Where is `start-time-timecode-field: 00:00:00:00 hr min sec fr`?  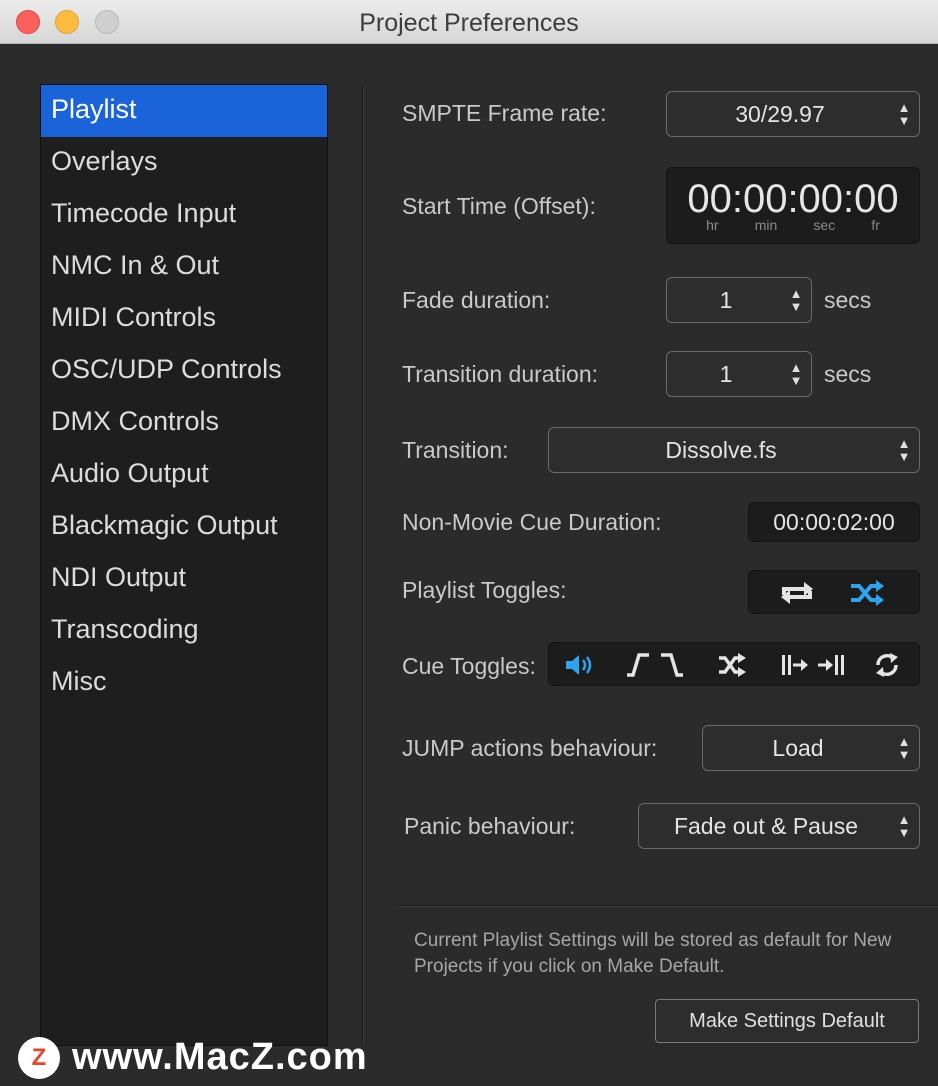 start-time-timecode-field: 00:00:00:00 hr min sec fr is located at coordinates (793, 205).